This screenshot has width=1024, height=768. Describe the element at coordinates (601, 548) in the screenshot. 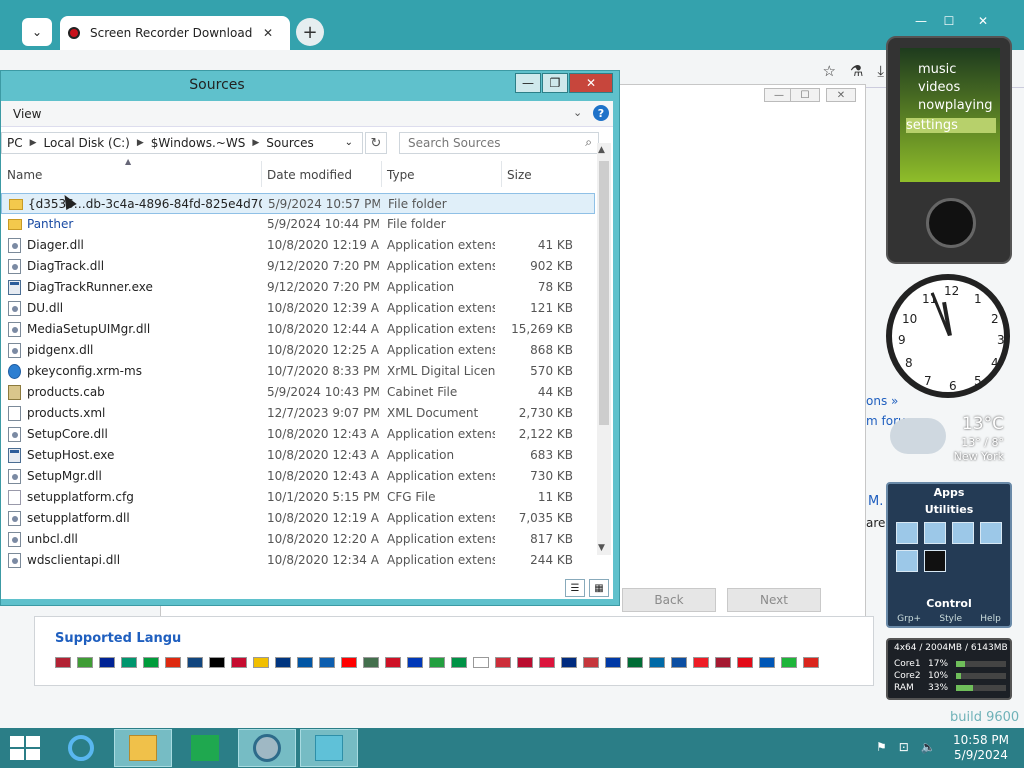

I see `scroll-down-icon: ▼` at that location.